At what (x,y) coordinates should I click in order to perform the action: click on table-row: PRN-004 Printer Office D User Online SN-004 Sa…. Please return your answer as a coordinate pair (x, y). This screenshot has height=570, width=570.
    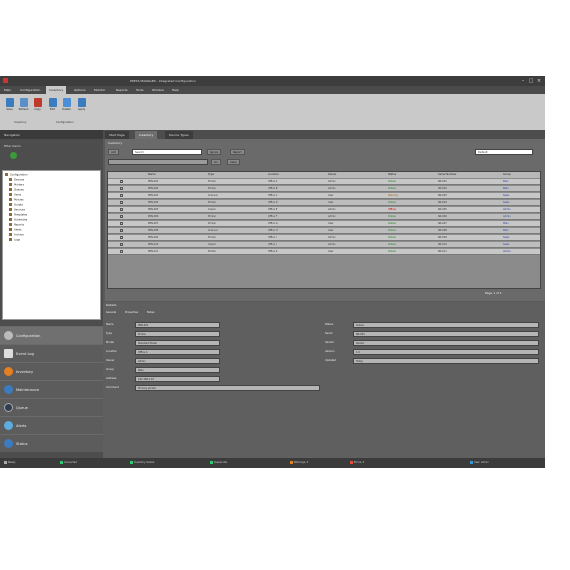
    Looking at the image, I should click on (324, 203).